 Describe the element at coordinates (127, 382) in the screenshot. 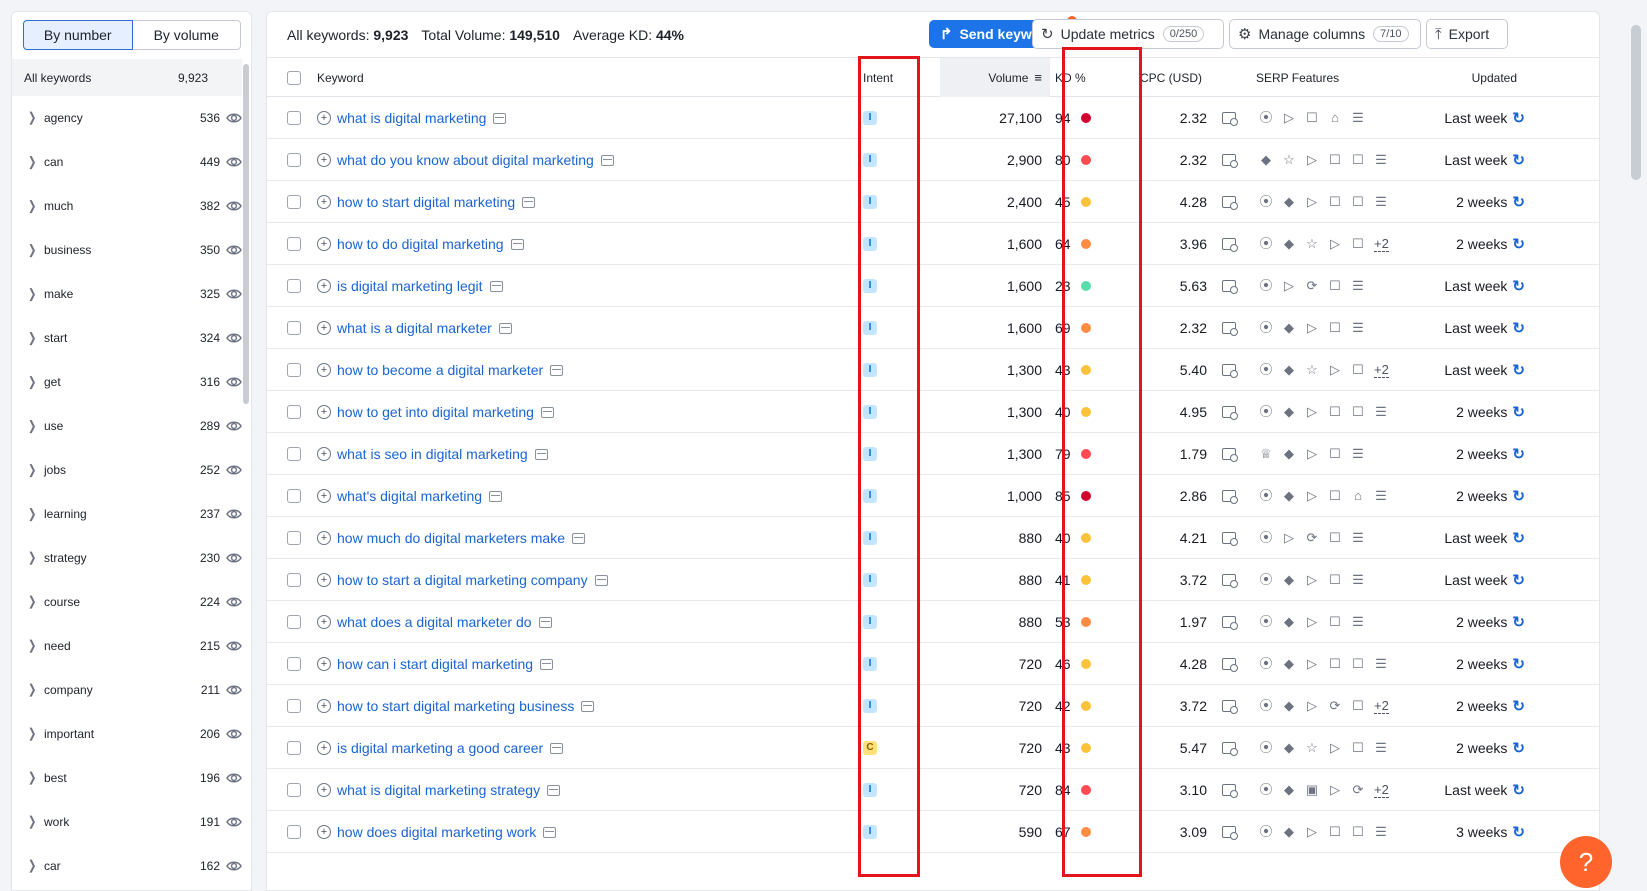

I see `group-item-get: ❯ get 316` at that location.